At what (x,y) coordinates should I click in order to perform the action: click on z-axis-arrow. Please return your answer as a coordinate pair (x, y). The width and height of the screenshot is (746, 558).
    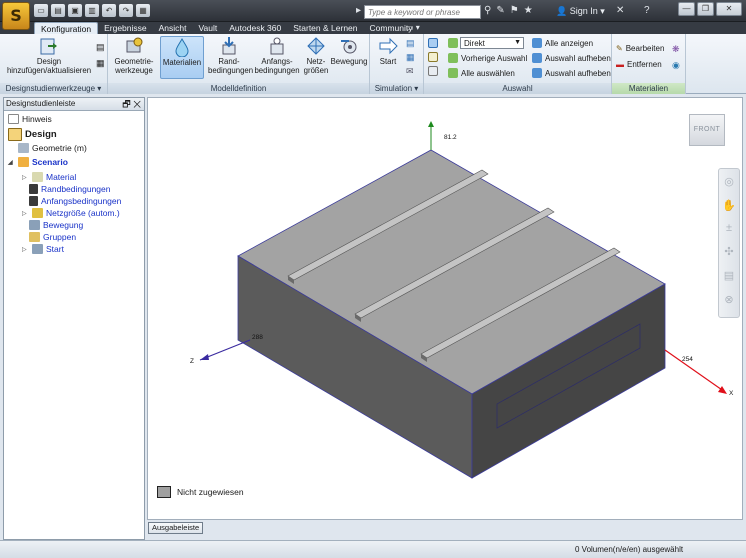
    Looking at the image, I should click on (204, 357).